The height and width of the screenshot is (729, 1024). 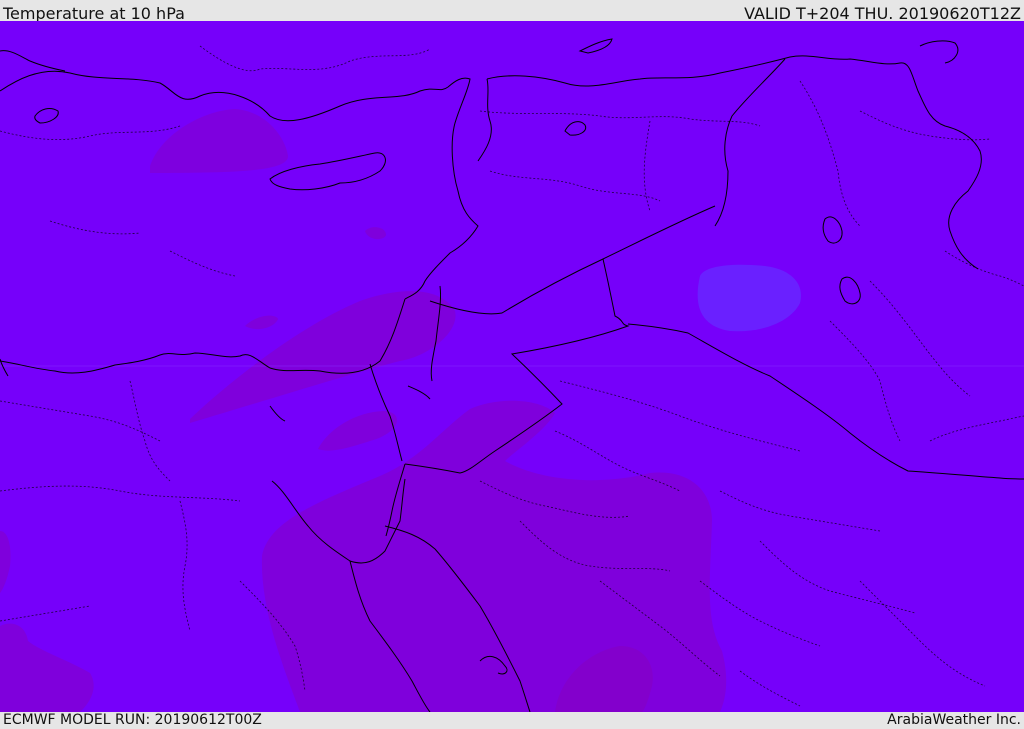 What do you see at coordinates (954, 720) in the screenshot?
I see `credit-label: ArabiaWeather Inc.` at bounding box center [954, 720].